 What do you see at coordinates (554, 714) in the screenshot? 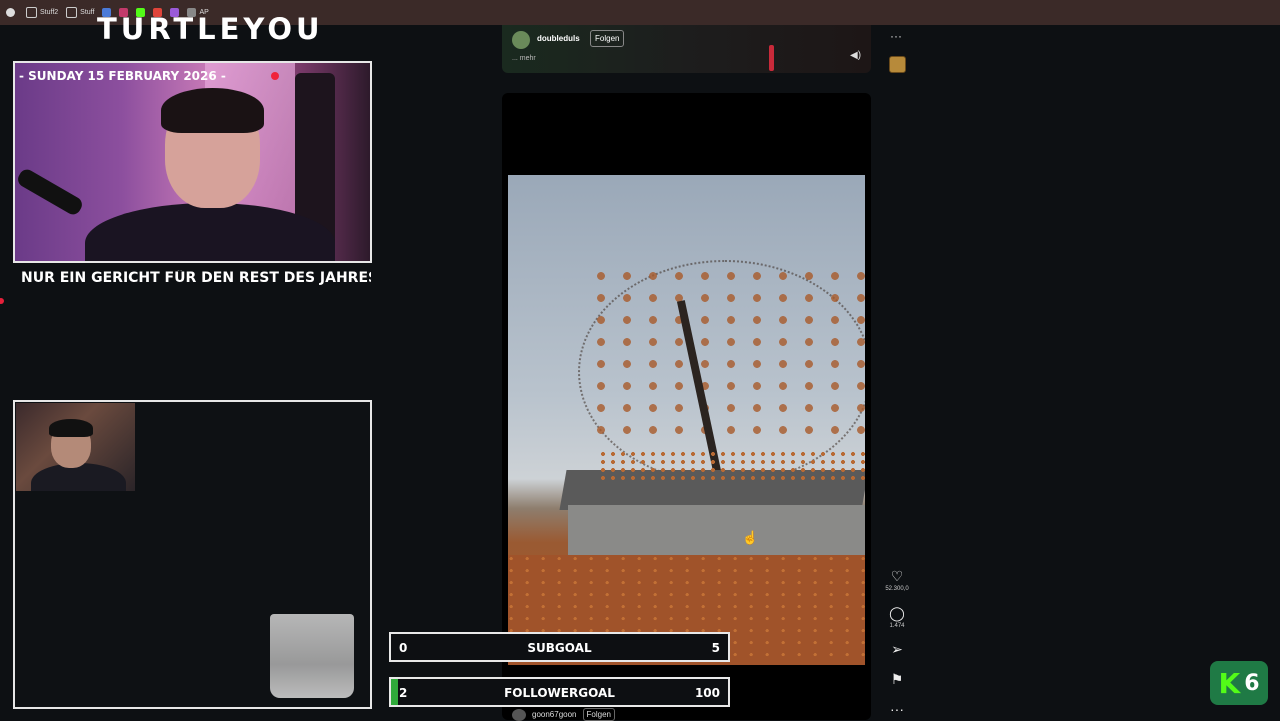
I see `next-post-username: goon67goon` at bounding box center [554, 714].